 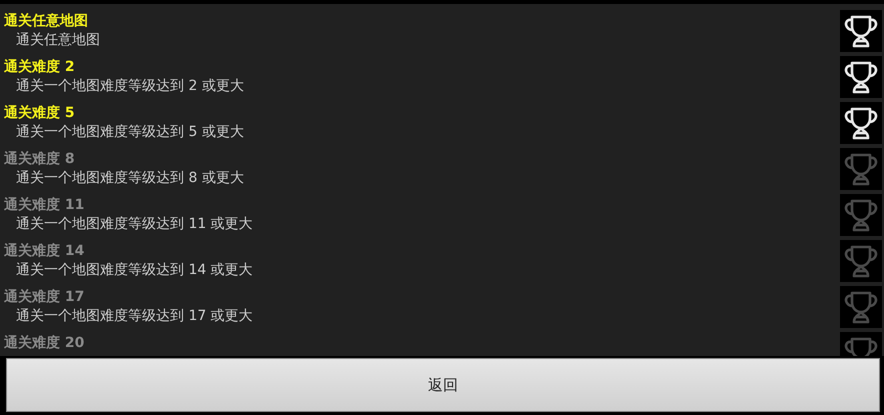 I want to click on achievement-title: 通关任意地图, so click(x=46, y=21).